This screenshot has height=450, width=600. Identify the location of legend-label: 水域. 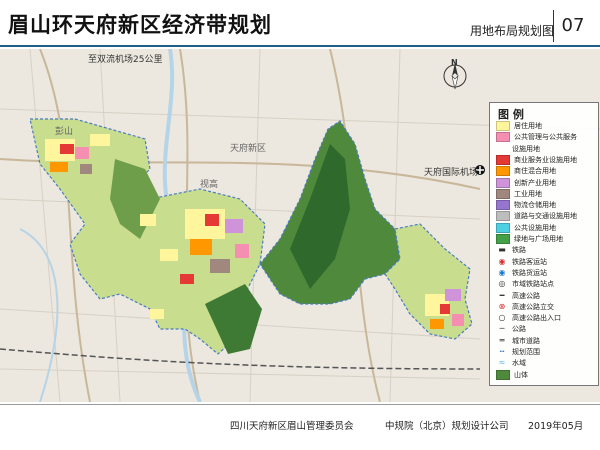
(519, 363).